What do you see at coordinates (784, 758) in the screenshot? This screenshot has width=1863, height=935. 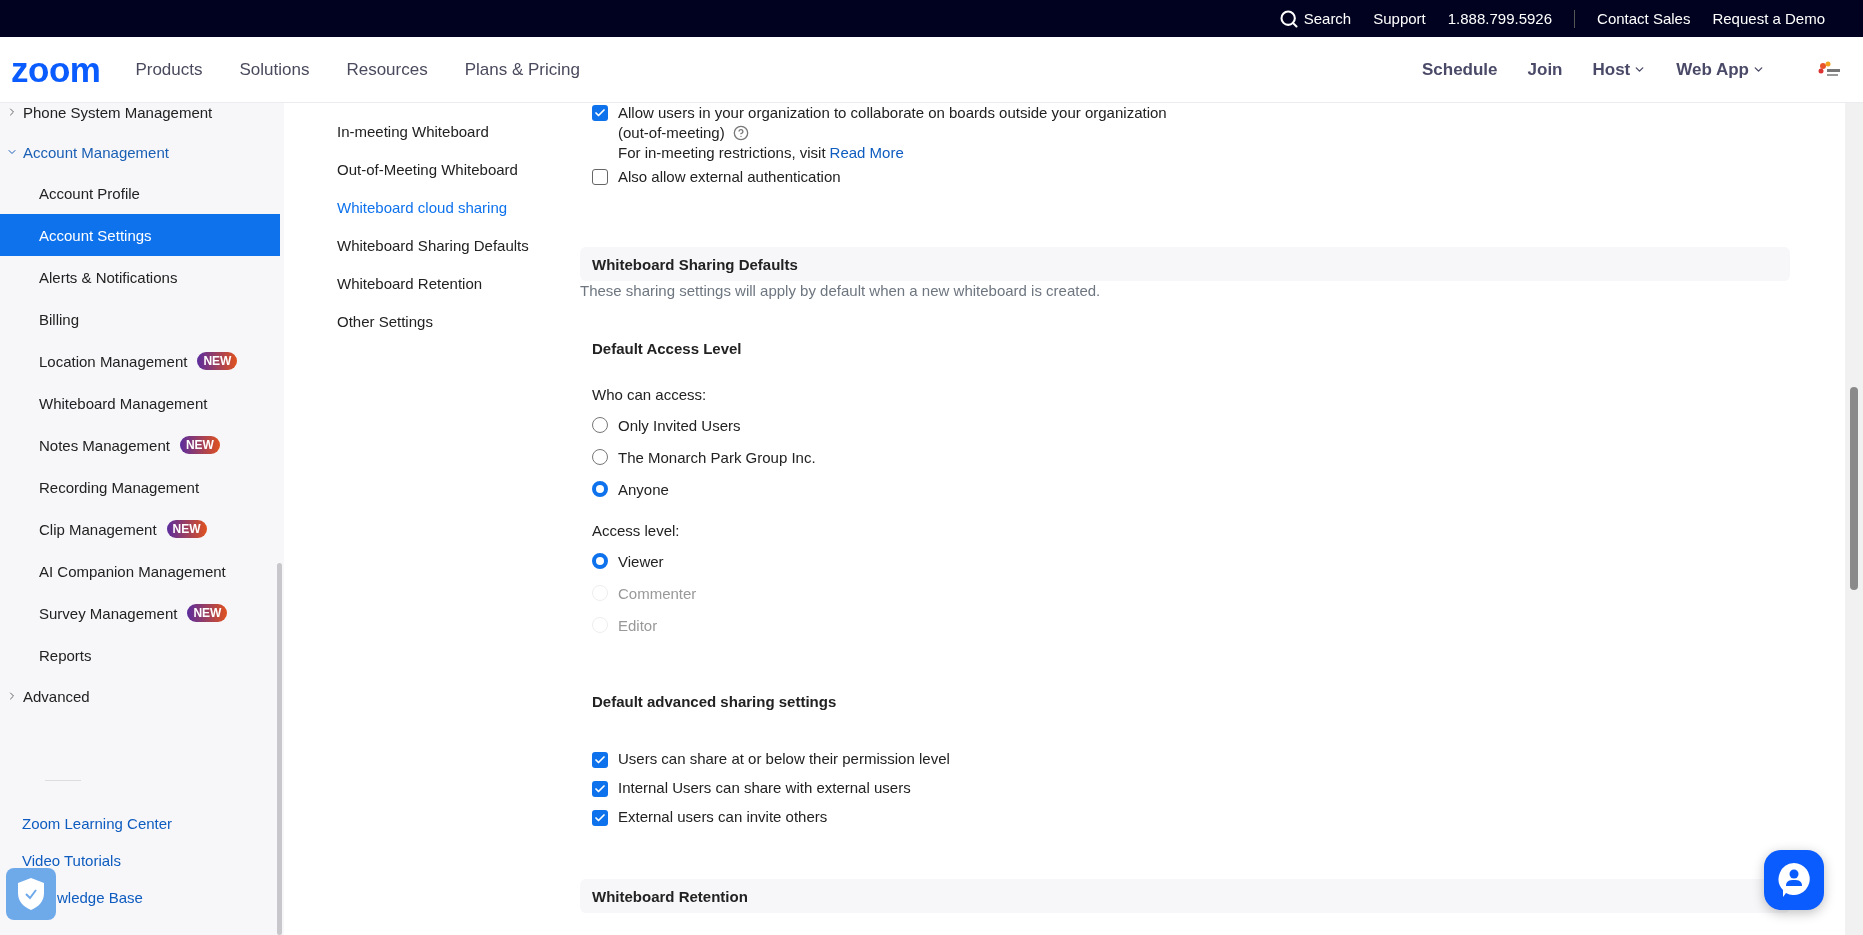 I see `checkbox-label: Users can share at or below their permission level` at bounding box center [784, 758].